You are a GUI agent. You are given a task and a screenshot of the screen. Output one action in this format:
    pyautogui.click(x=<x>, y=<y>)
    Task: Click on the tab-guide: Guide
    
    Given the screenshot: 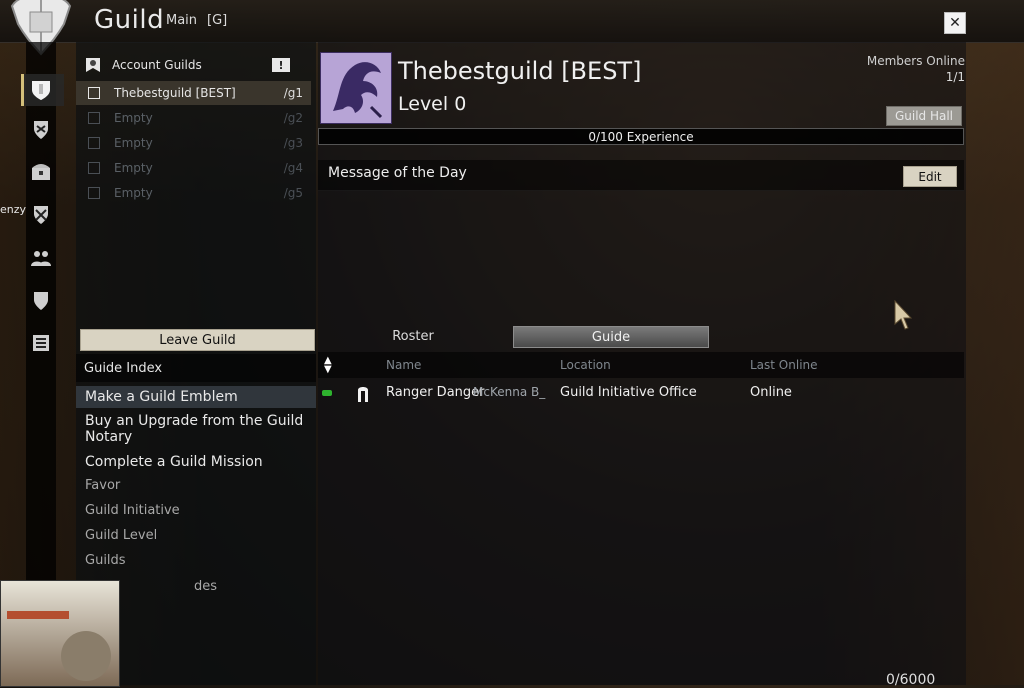 What is the action you would take?
    pyautogui.click(x=611, y=337)
    